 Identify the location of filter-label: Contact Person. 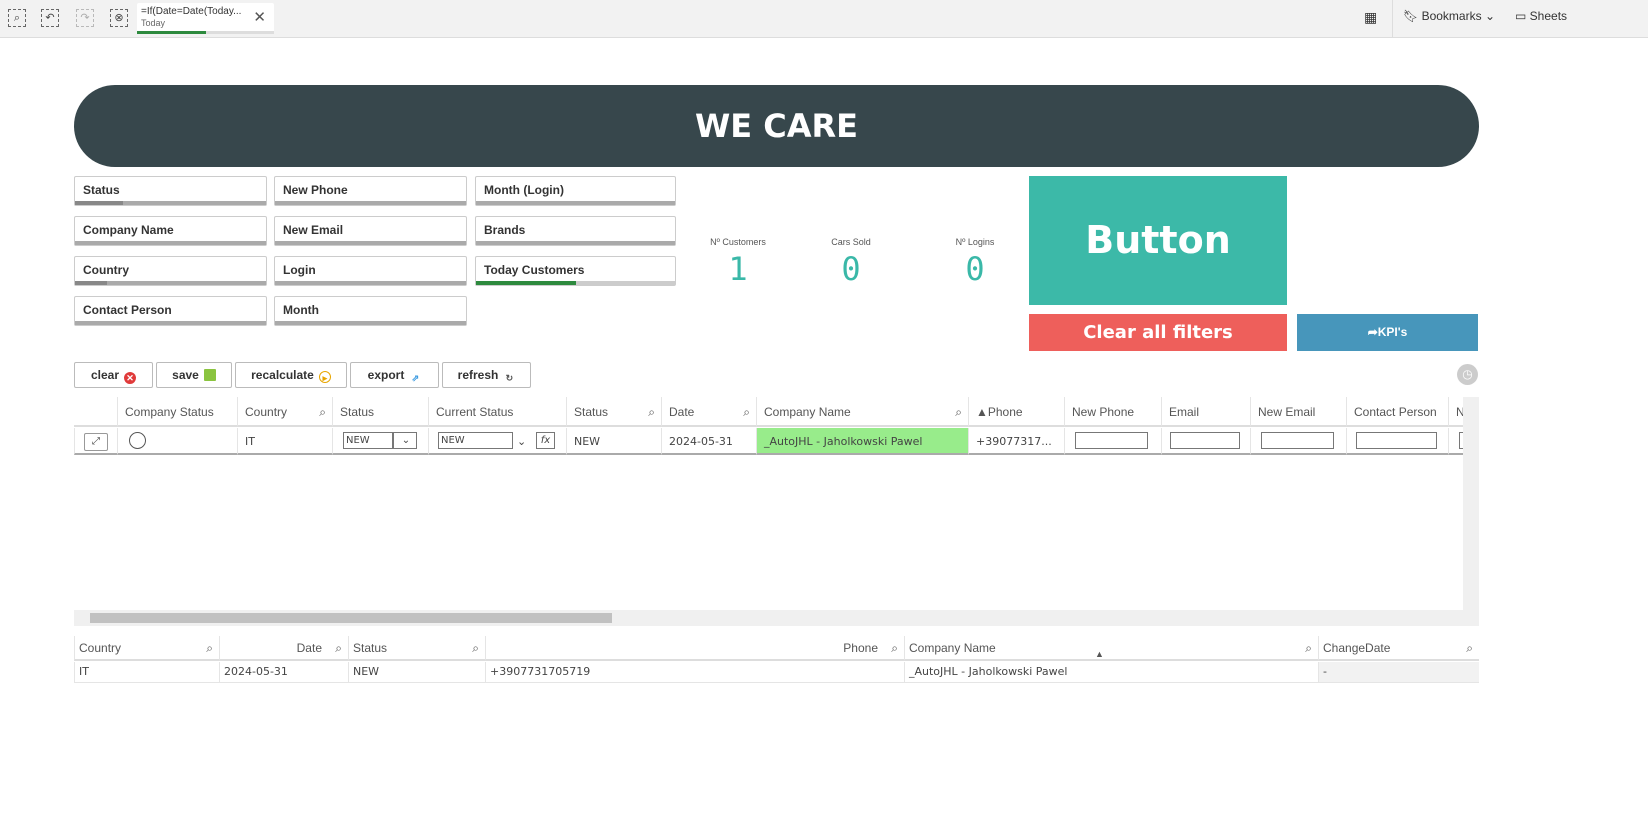
(127, 310).